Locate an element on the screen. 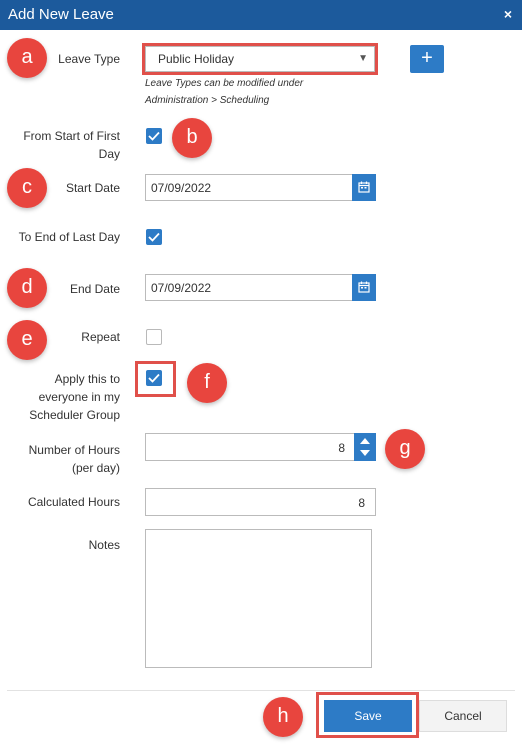 This screenshot has width=522, height=748. apply-all-checkbox is located at coordinates (154, 378).